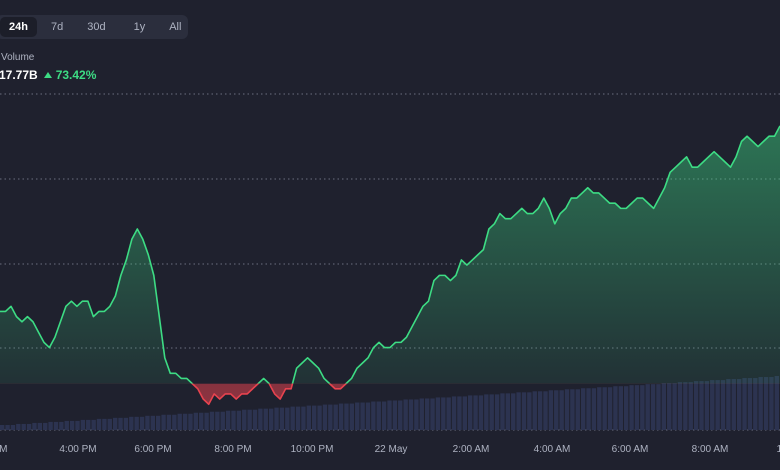 The image size is (780, 470). What do you see at coordinates (389, 403) in the screenshot?
I see `volume-bars` at bounding box center [389, 403].